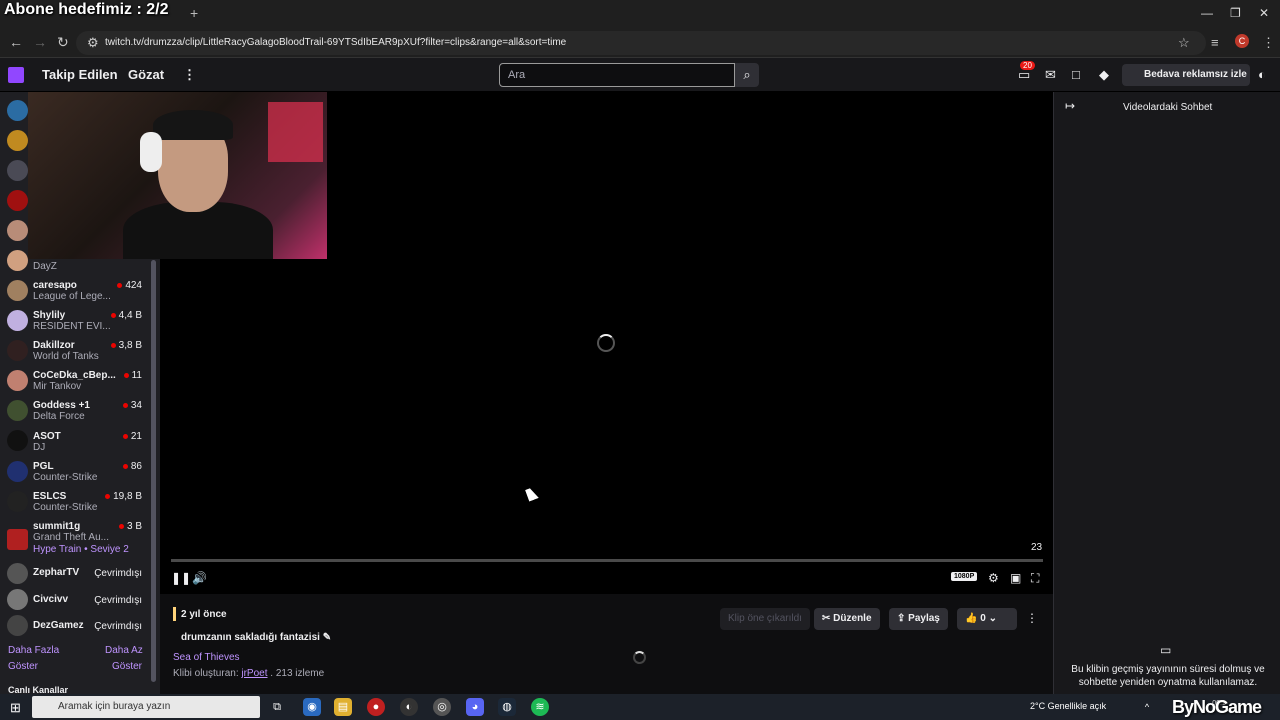  Describe the element at coordinates (123, 496) in the screenshot. I see `viewer-count: 19,8 B` at that location.